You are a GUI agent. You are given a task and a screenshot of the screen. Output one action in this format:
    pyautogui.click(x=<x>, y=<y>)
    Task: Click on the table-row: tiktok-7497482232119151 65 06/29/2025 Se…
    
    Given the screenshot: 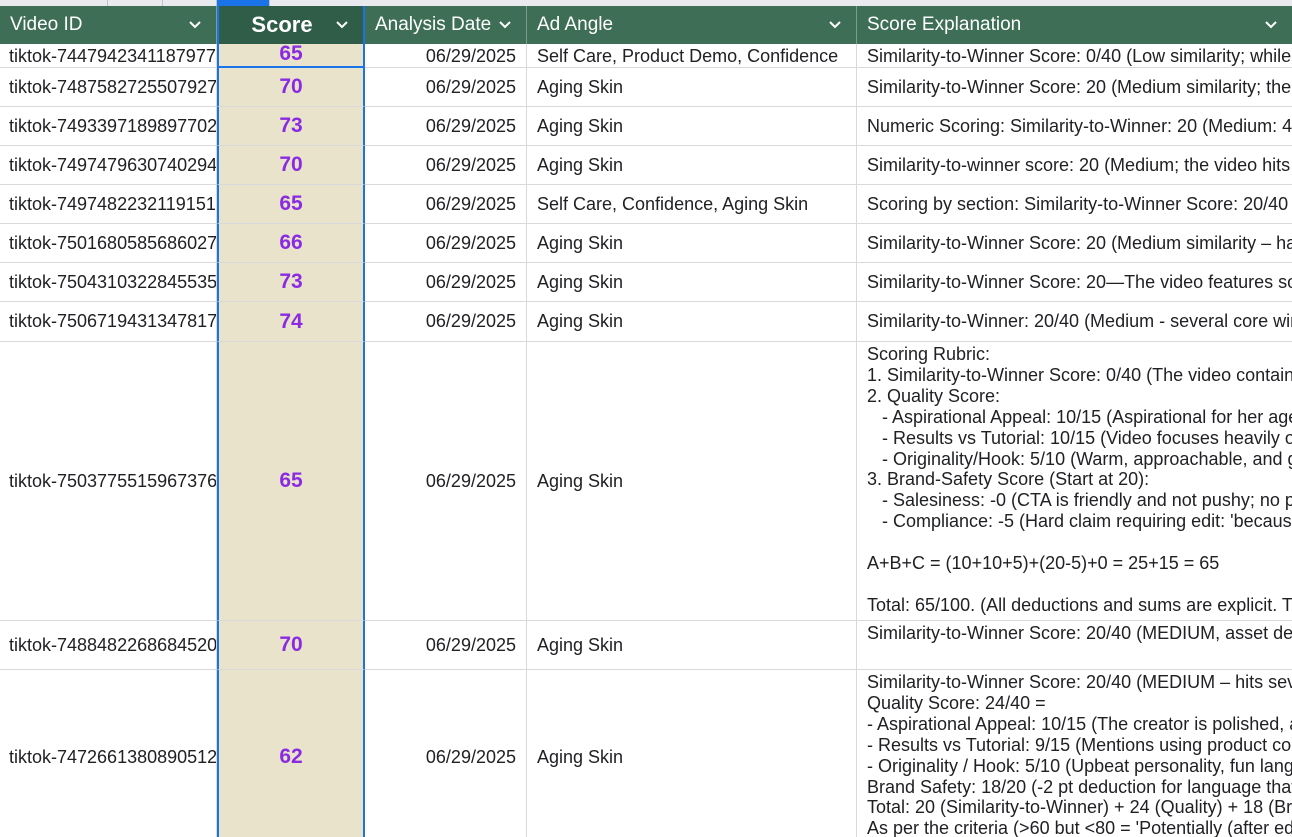 What is the action you would take?
    pyautogui.click(x=646, y=204)
    